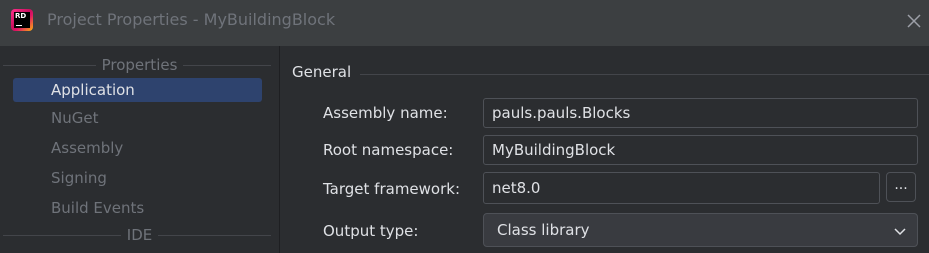 The image size is (929, 253). I want to click on output-type-label: Output type:, so click(371, 231).